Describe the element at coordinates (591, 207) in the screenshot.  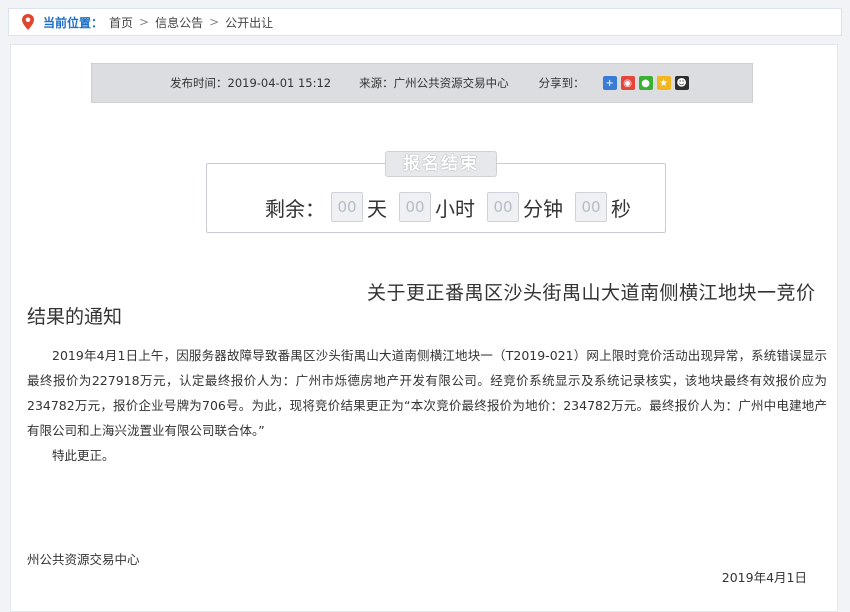
I see `seconds-value: 00` at that location.